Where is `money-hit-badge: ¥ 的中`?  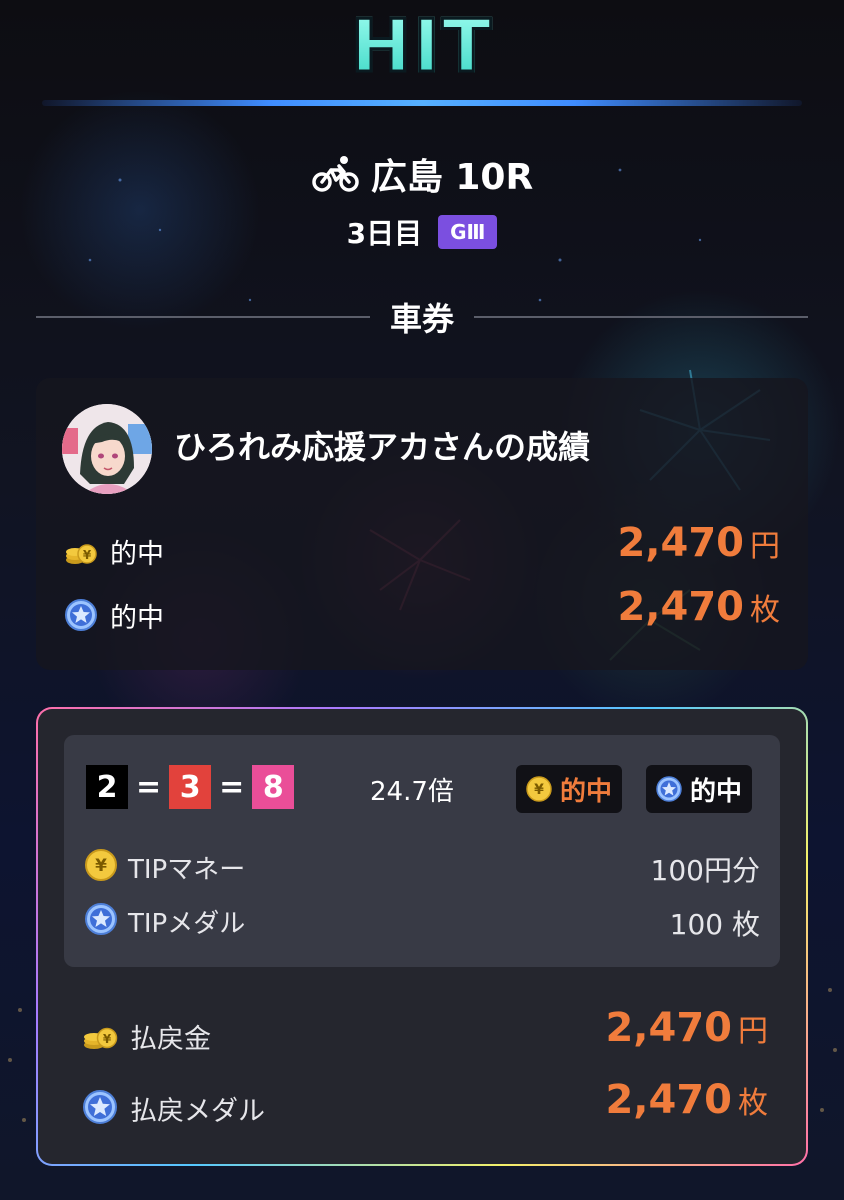 money-hit-badge: ¥ 的中 is located at coordinates (569, 789).